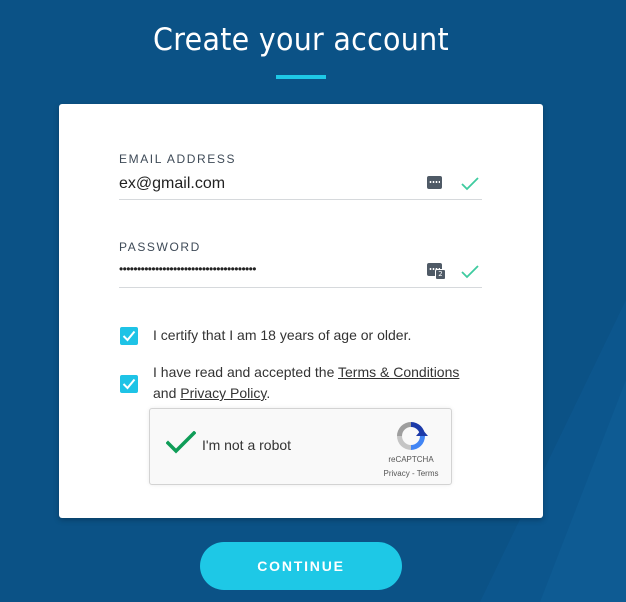  I want to click on password-manager-badge: 2, so click(440, 274).